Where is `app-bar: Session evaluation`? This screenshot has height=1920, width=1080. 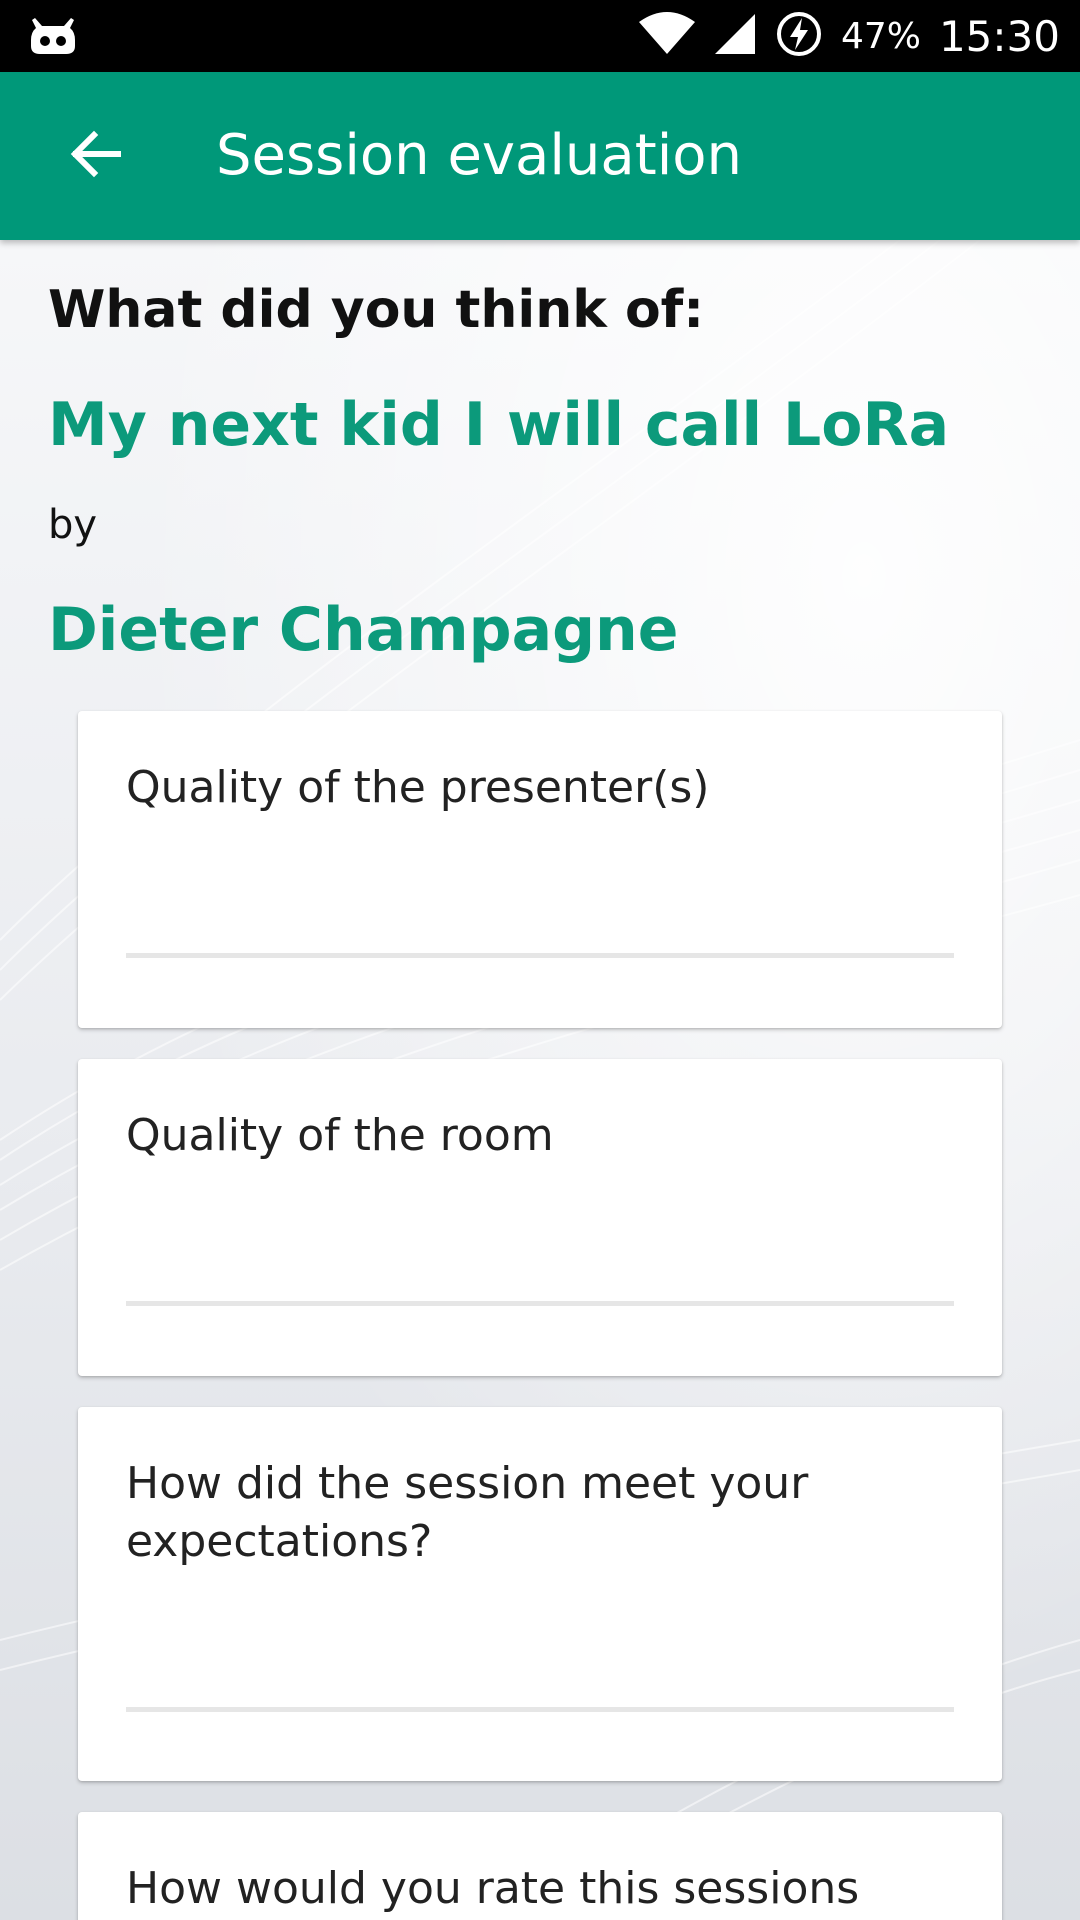
app-bar: Session evaluation is located at coordinates (540, 156).